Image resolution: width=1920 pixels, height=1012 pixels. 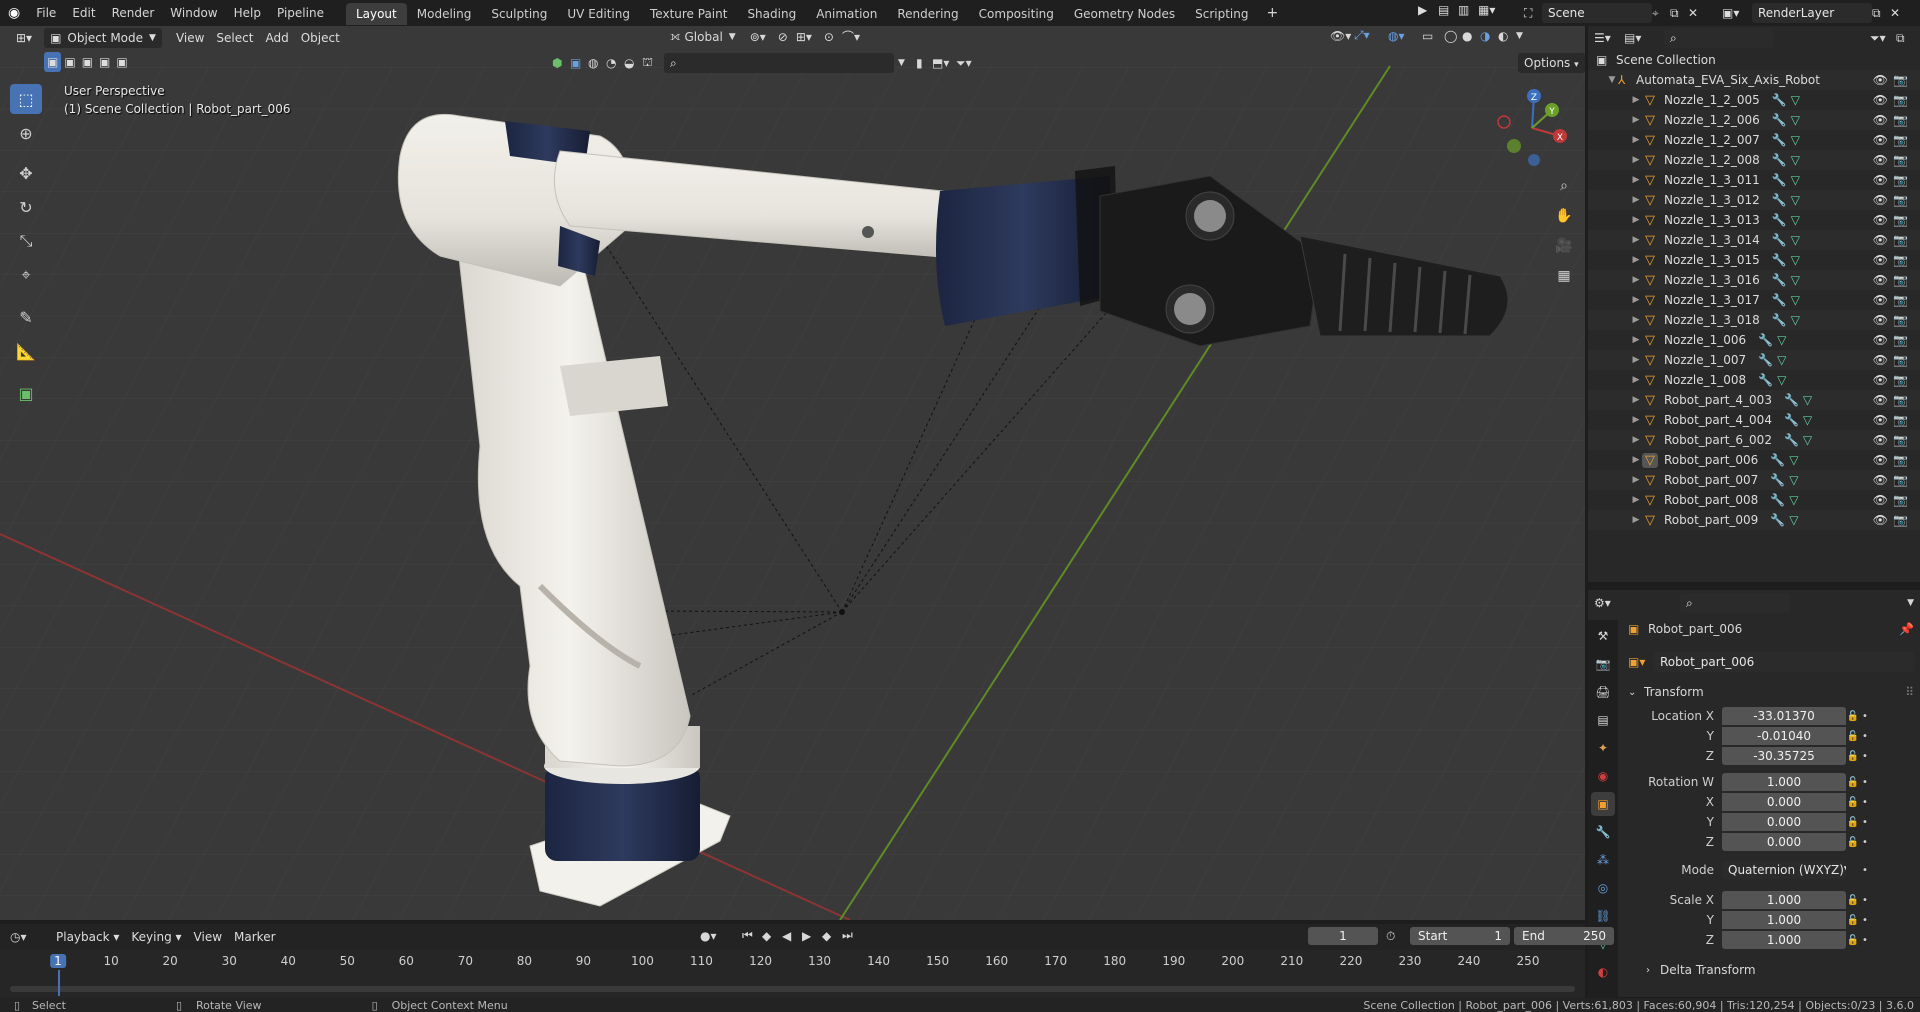 I want to click on jump-end-icon: ⏭, so click(x=852, y=935).